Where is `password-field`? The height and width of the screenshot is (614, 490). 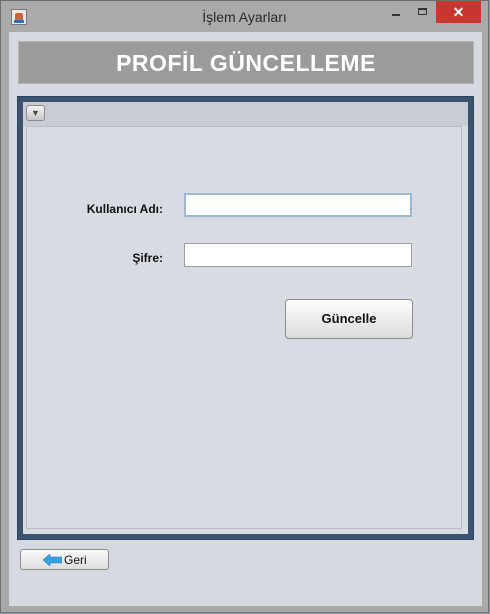 password-field is located at coordinates (298, 255).